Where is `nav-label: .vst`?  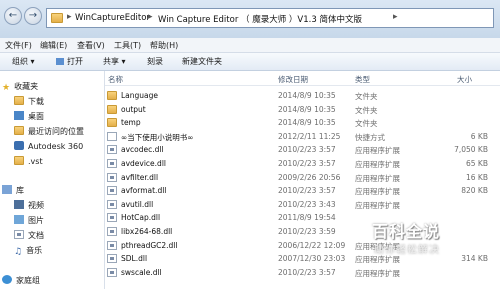 nav-label: .vst is located at coordinates (35, 161).